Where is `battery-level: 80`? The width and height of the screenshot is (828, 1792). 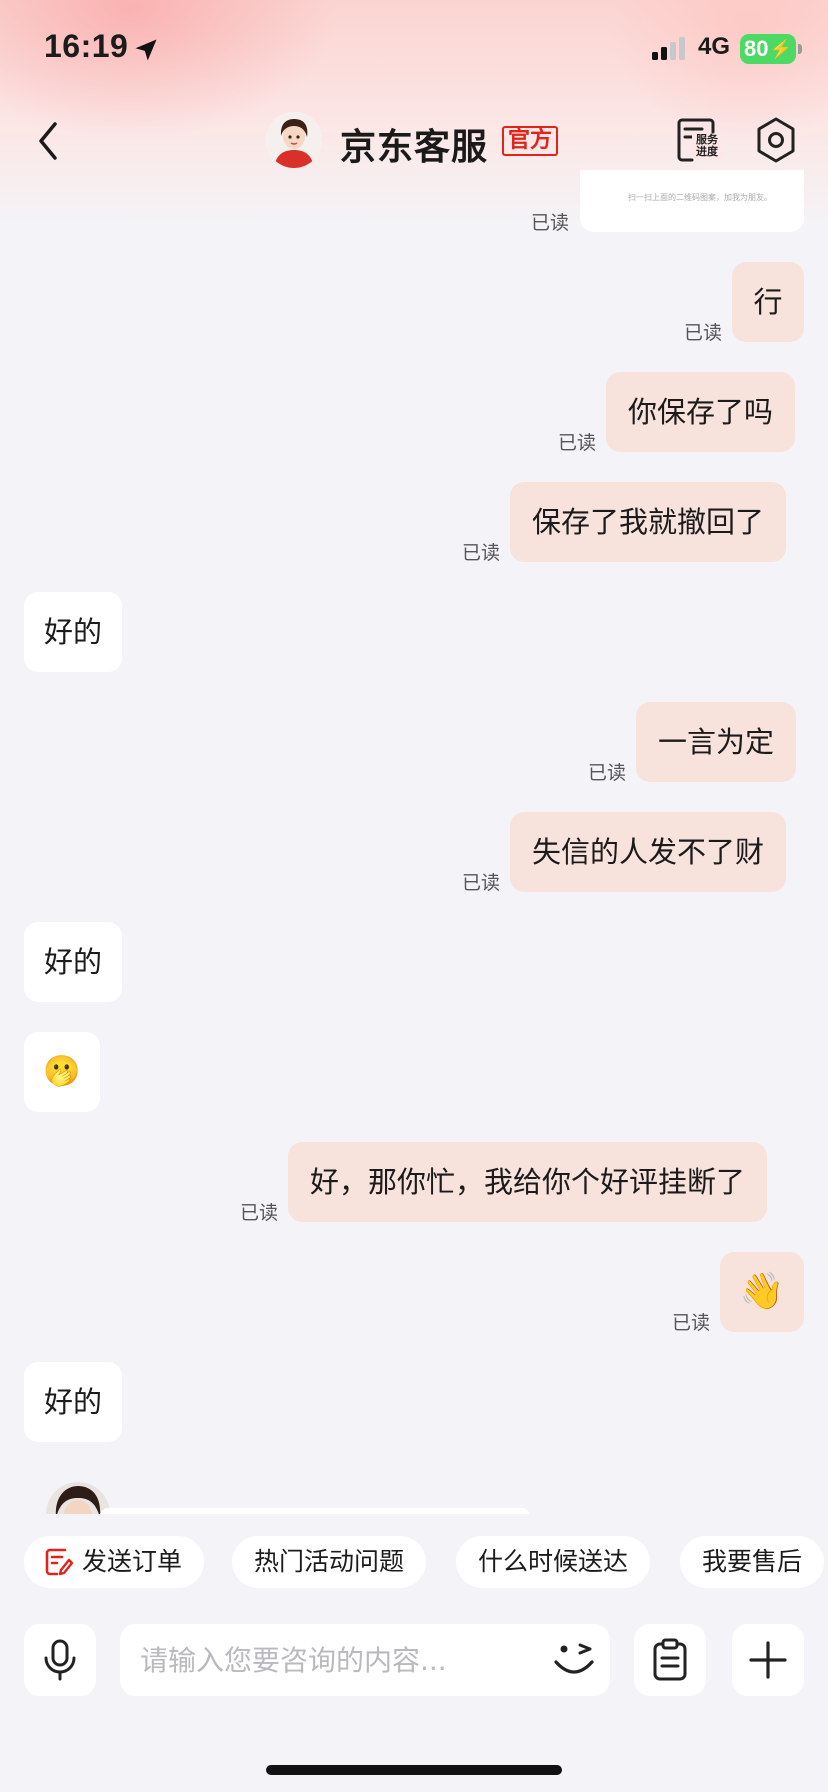
battery-level: 80 is located at coordinates (756, 48).